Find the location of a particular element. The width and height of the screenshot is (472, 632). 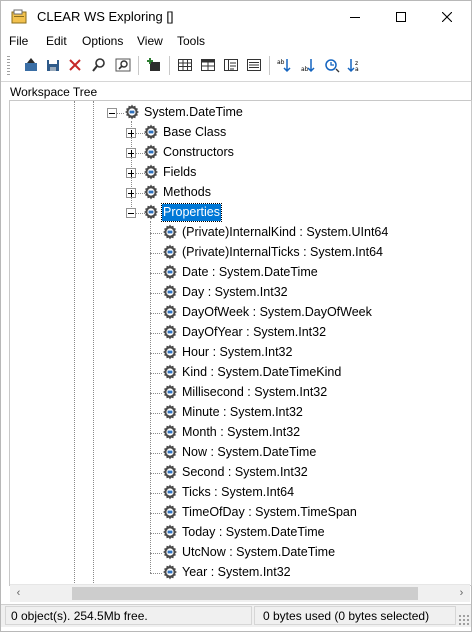

list-view-icon is located at coordinates (254, 65).